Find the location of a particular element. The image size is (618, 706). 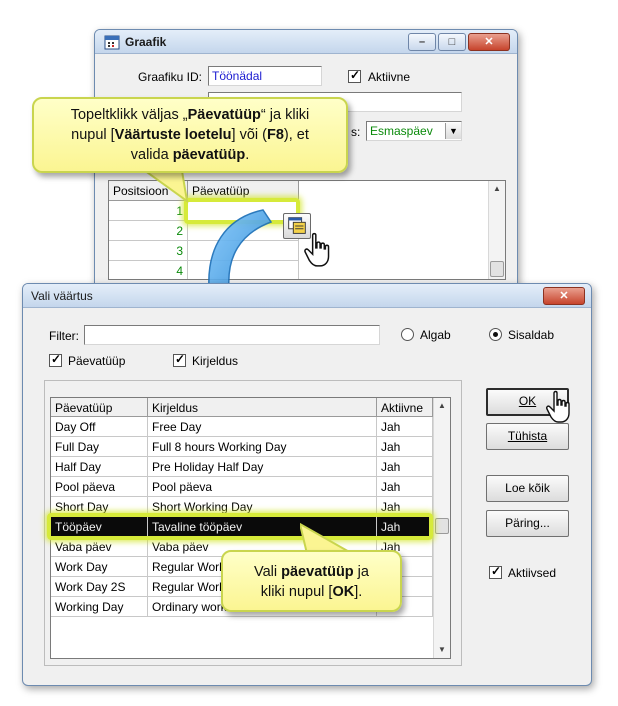

list-cell-type: Work Day is located at coordinates (99, 567).